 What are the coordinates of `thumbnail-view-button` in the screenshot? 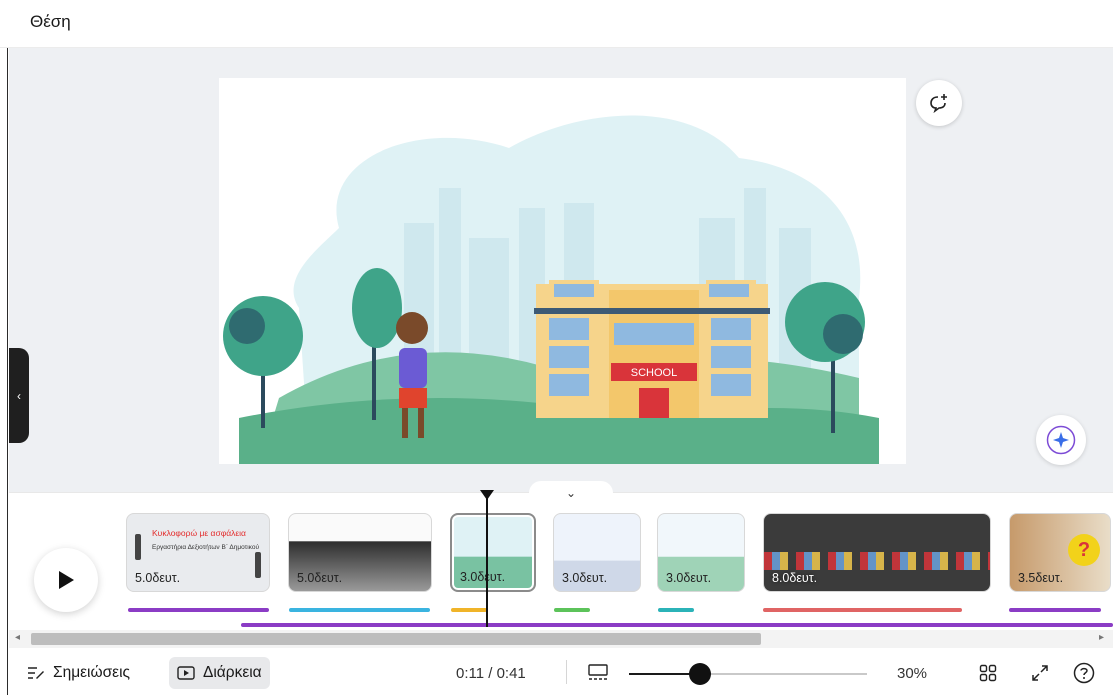 It's located at (598, 673).